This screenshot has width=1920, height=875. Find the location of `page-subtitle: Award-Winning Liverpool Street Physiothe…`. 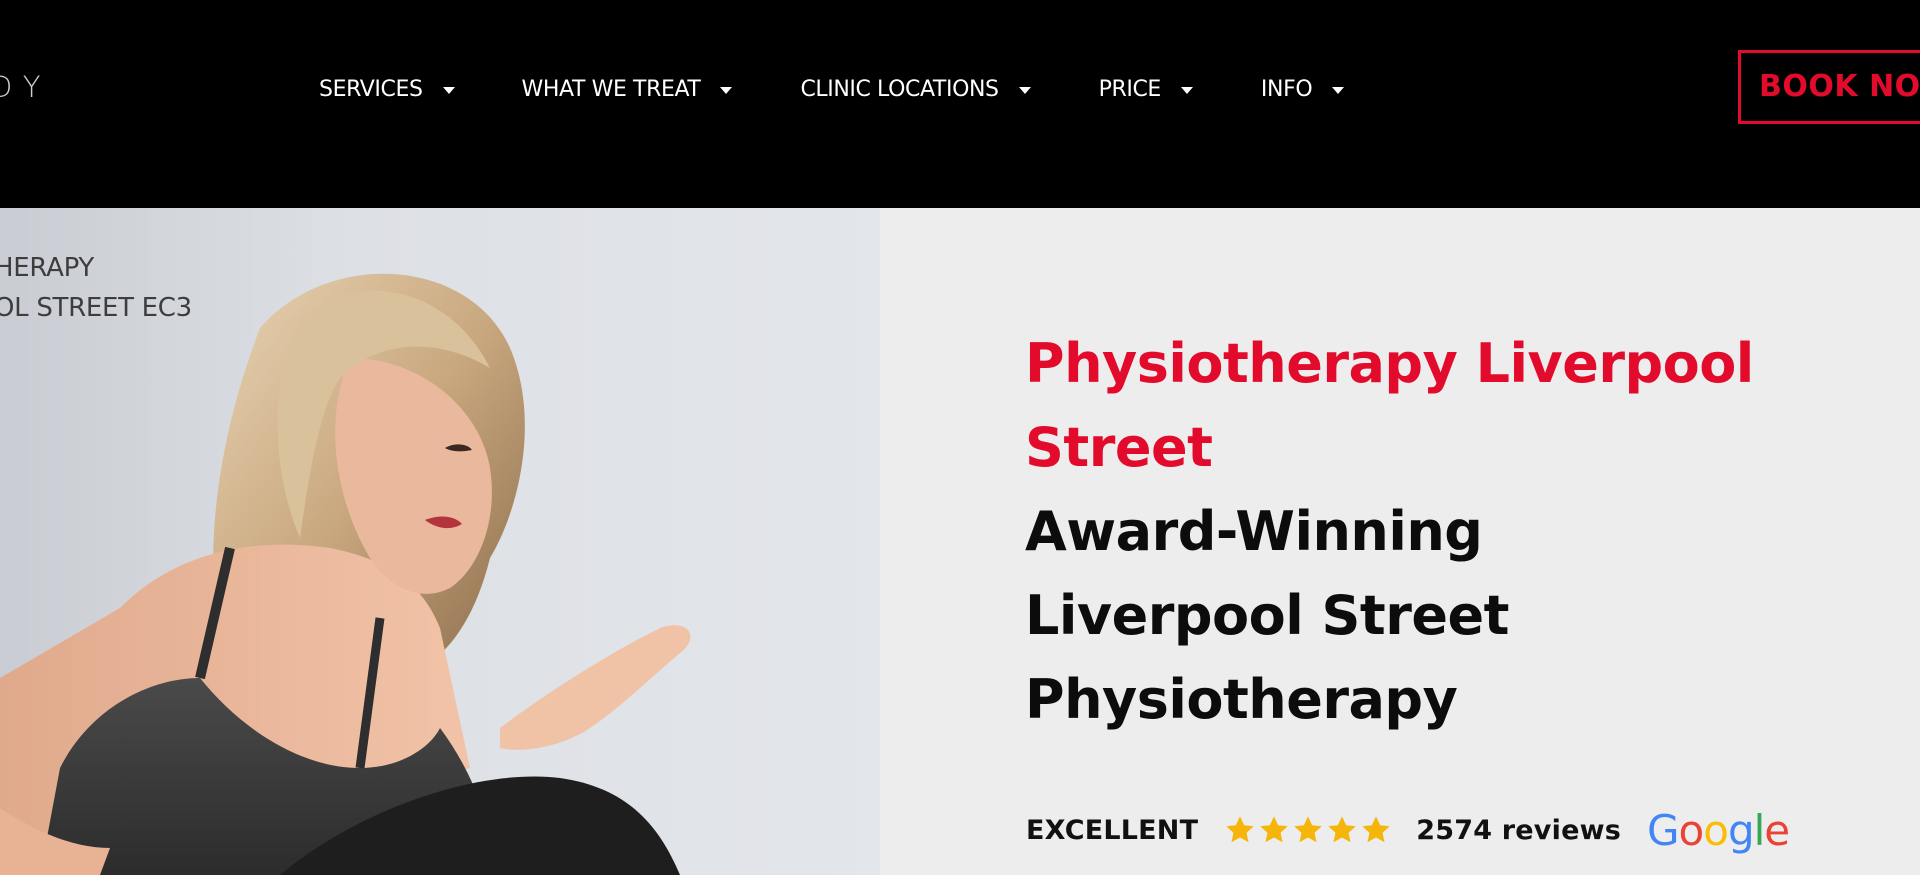

page-subtitle: Award-Winning Liverpool Street Physiothe… is located at coordinates (1455, 616).